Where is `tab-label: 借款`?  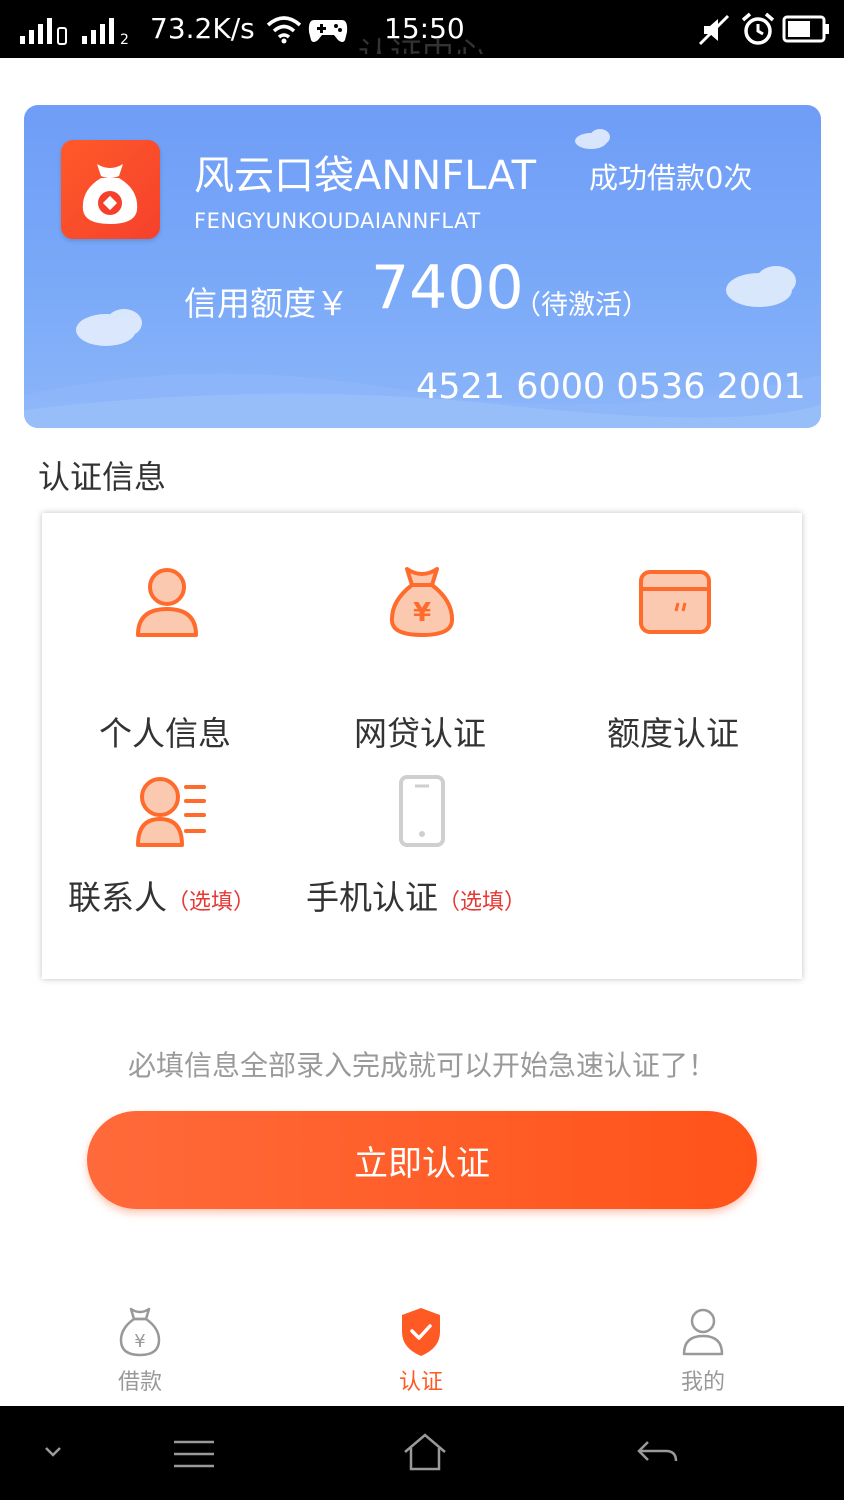 tab-label: 借款 is located at coordinates (139, 1382).